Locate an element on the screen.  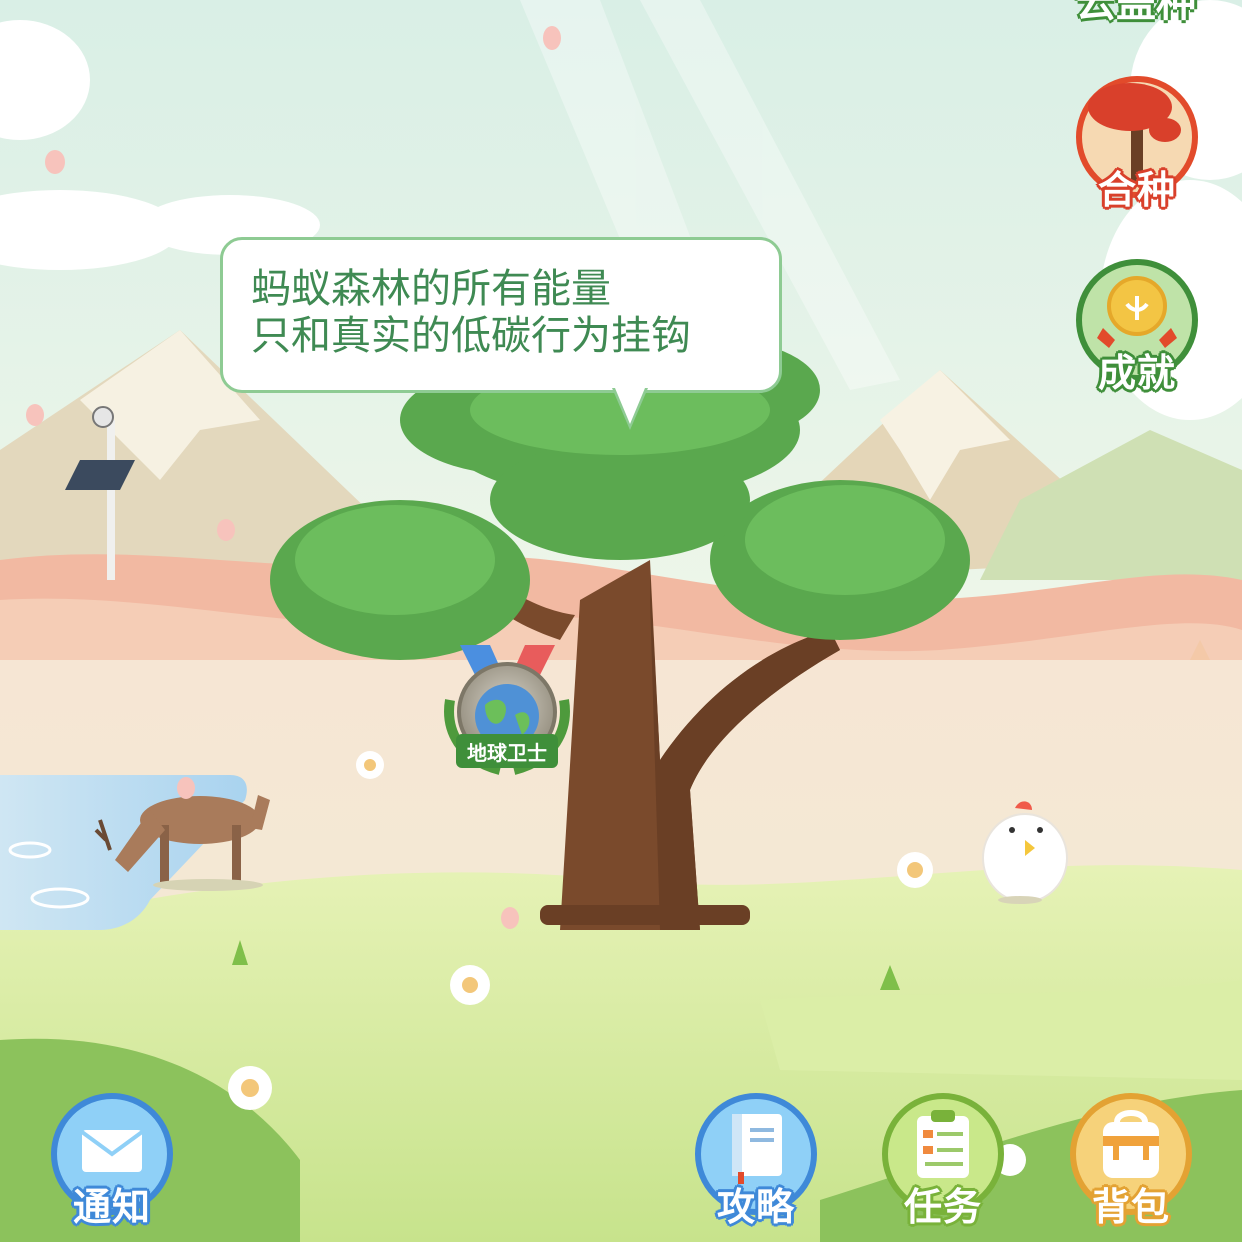
notify-label: 通知 is located at coordinates (111, 1207).